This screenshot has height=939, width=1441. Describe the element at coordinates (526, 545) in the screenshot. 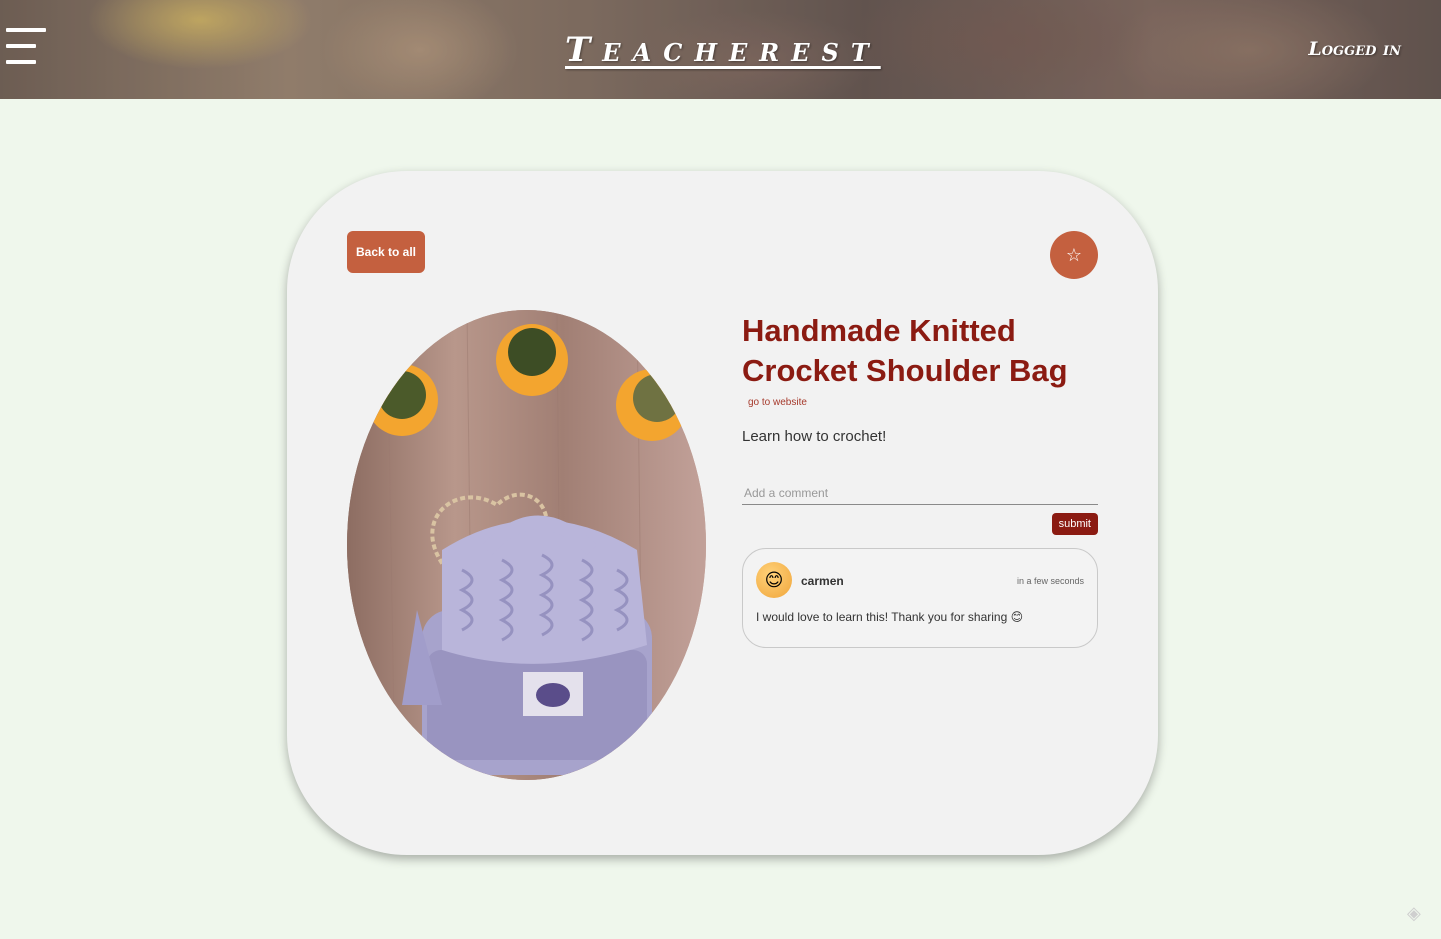

I see `post-image` at that location.